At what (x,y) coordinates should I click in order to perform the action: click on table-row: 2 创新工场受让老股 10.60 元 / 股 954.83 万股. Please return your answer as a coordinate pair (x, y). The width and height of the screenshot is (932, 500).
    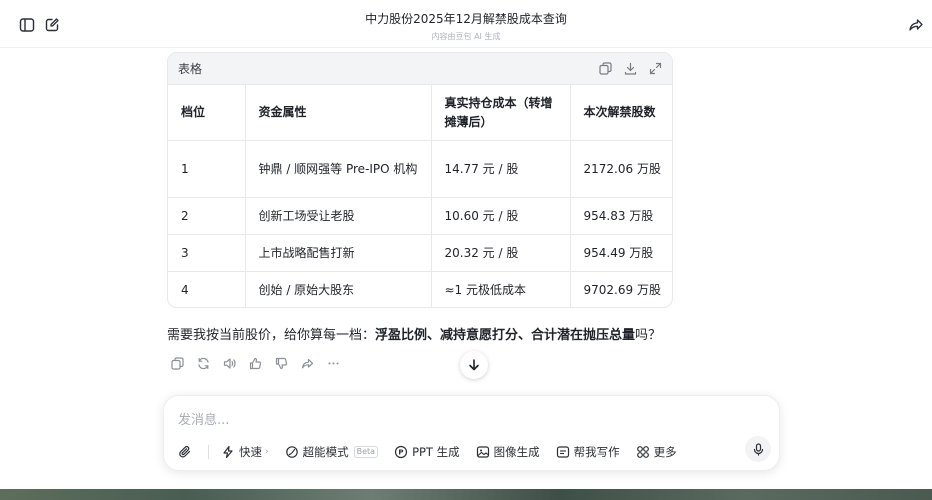
    Looking at the image, I should click on (420, 216).